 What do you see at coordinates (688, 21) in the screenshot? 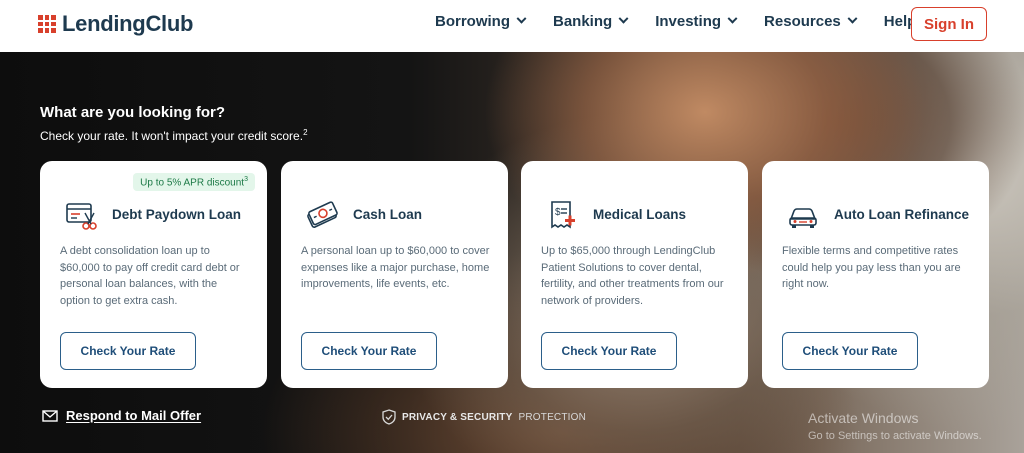
I see `nav-investing-label: Investing` at bounding box center [688, 21].